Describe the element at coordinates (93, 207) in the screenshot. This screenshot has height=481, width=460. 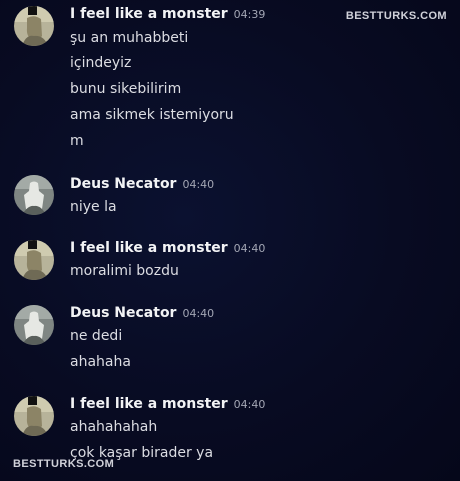
I see `message-text: niye la` at that location.